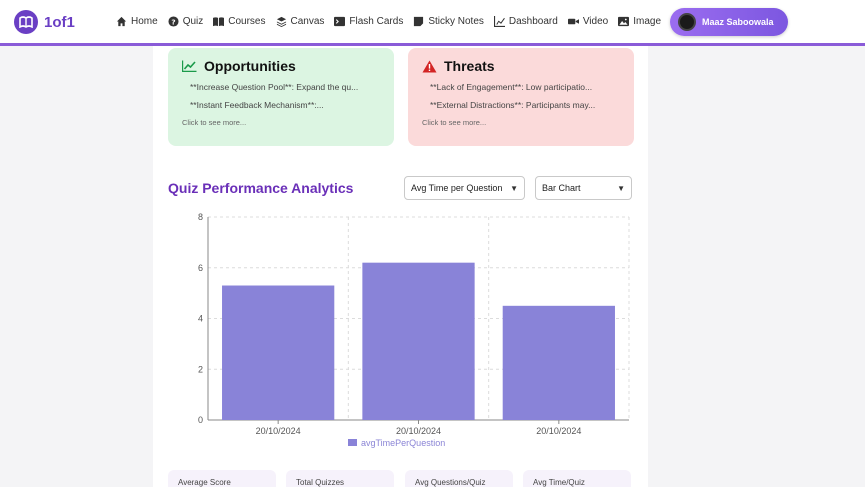  What do you see at coordinates (499, 21) in the screenshot?
I see `chart-icon` at bounding box center [499, 21].